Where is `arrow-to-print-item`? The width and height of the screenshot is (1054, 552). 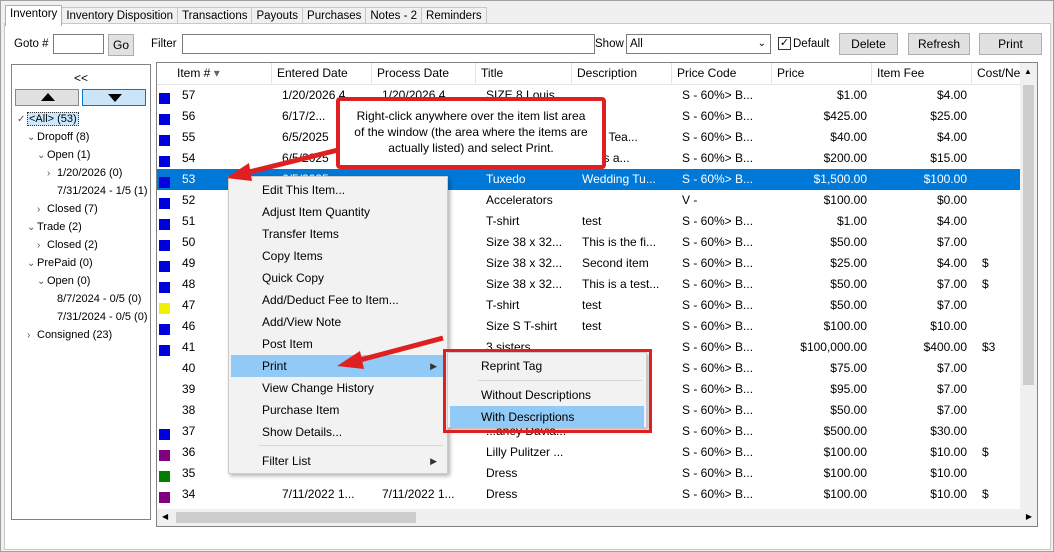 arrow-to-print-item is located at coordinates (390, 352).